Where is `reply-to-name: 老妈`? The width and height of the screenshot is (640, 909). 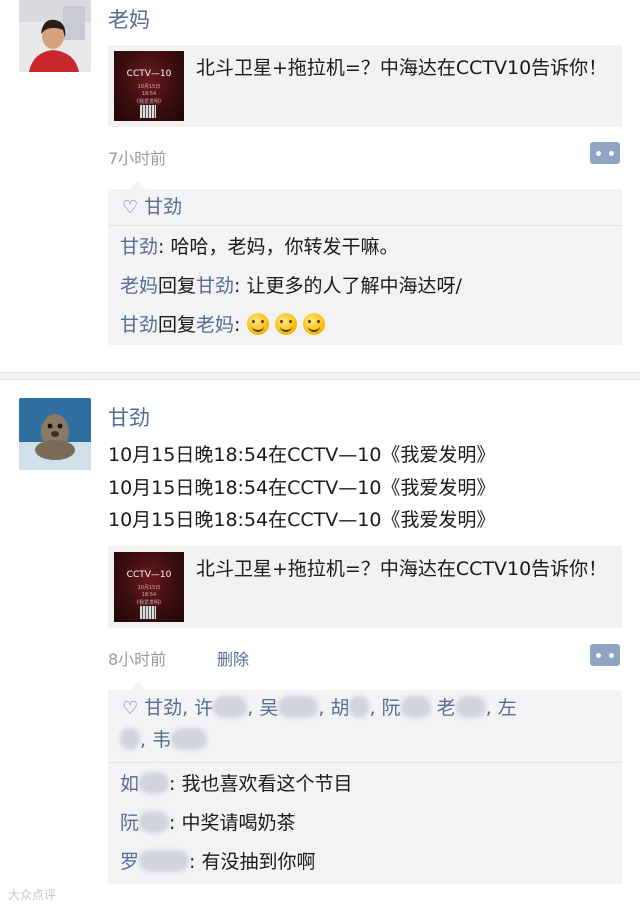 reply-to-name: 老妈 is located at coordinates (215, 325).